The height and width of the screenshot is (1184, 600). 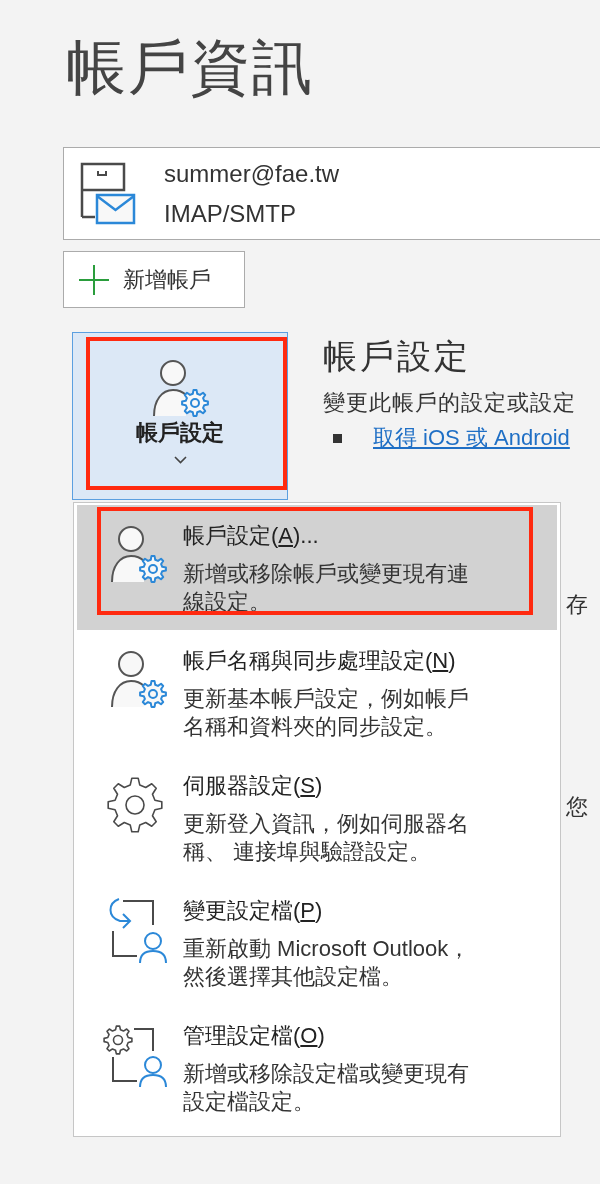 I want to click on account-type: IMAP/SMTP, so click(x=230, y=213).